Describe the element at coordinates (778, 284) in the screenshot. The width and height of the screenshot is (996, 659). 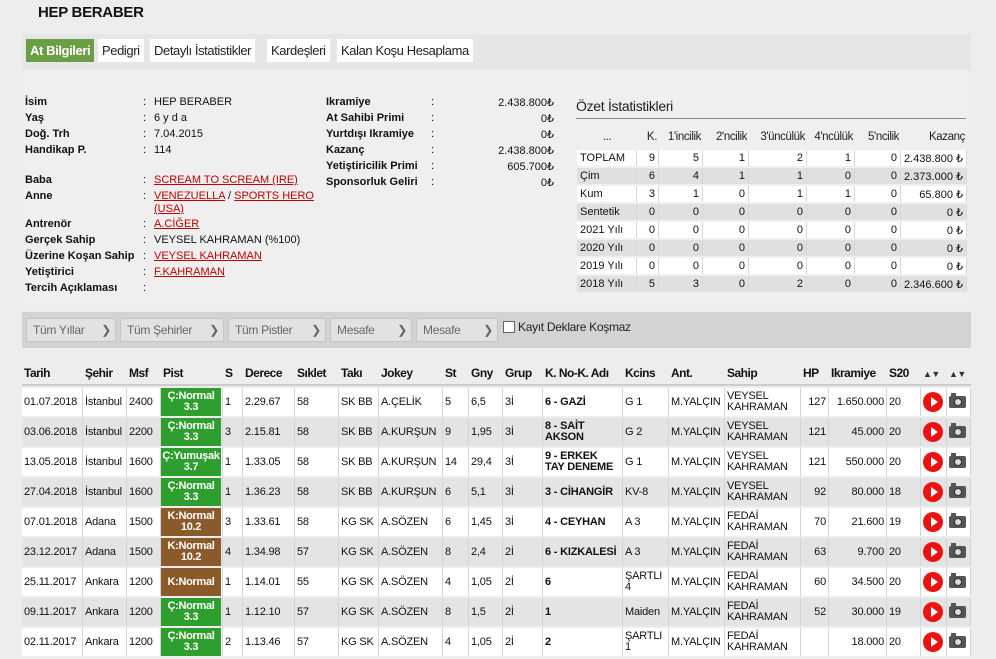
I see `stats-cell: 2` at that location.